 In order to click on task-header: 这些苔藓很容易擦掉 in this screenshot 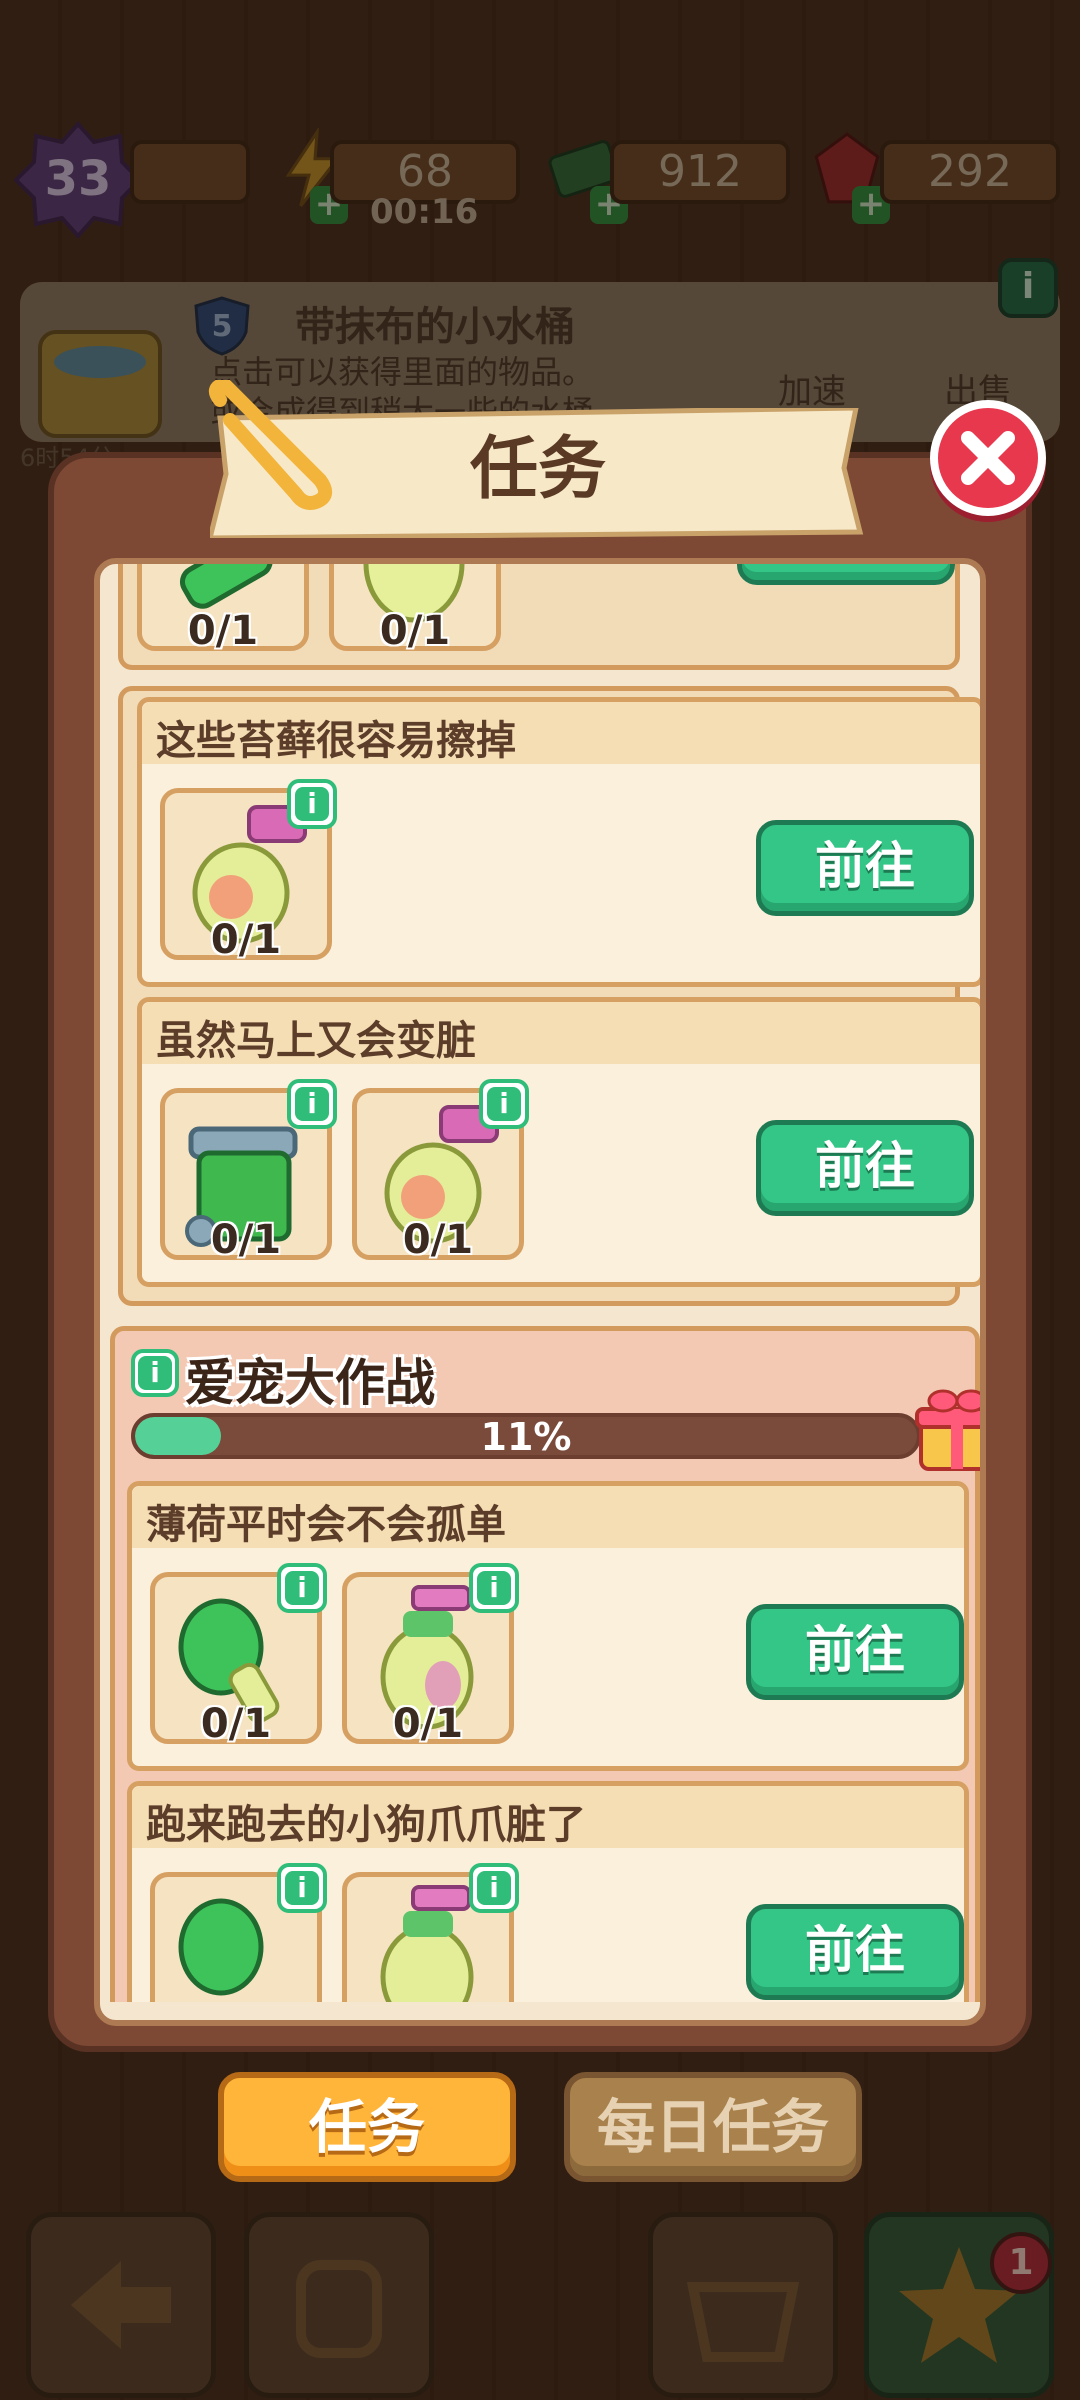, I will do `click(561, 733)`.